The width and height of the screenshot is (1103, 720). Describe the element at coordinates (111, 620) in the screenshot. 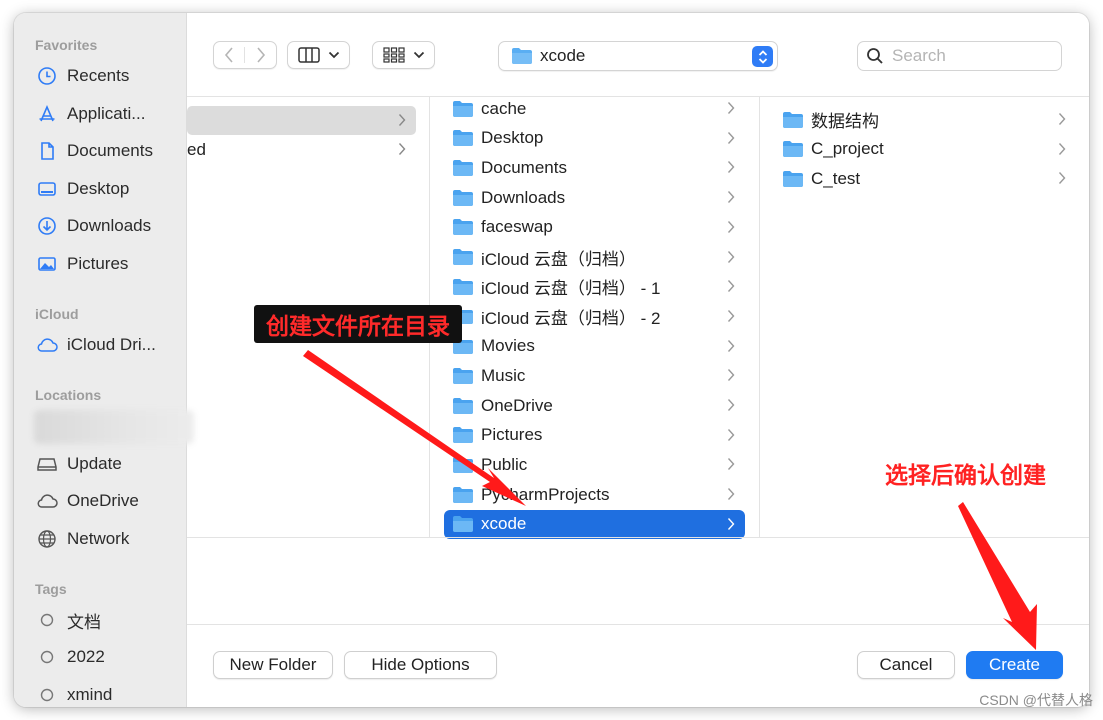

I see `sidebar-tag: 文档` at that location.